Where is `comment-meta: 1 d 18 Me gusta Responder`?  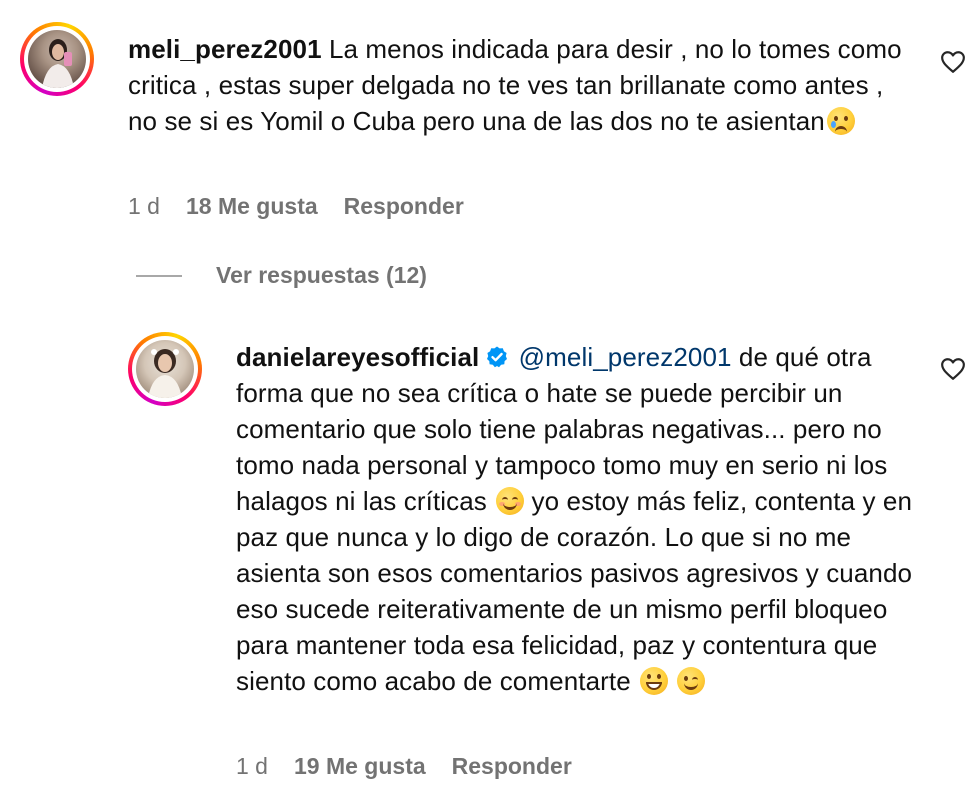
comment-meta: 1 d 18 Me gusta Responder is located at coordinates (296, 206).